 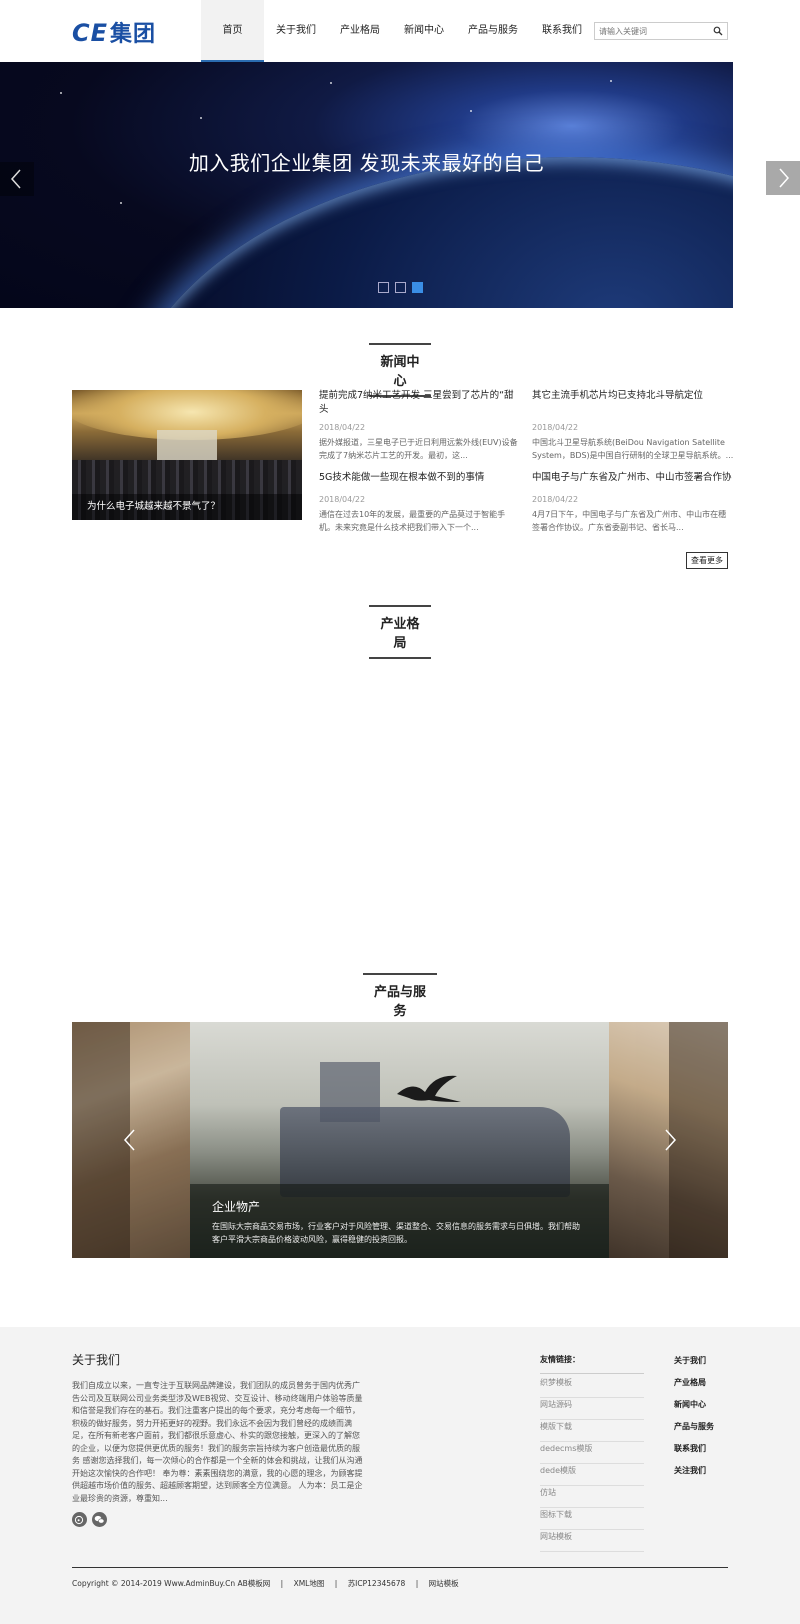 What do you see at coordinates (360, 31) in the screenshot?
I see `nav-item-industry: 产业格局` at bounding box center [360, 31].